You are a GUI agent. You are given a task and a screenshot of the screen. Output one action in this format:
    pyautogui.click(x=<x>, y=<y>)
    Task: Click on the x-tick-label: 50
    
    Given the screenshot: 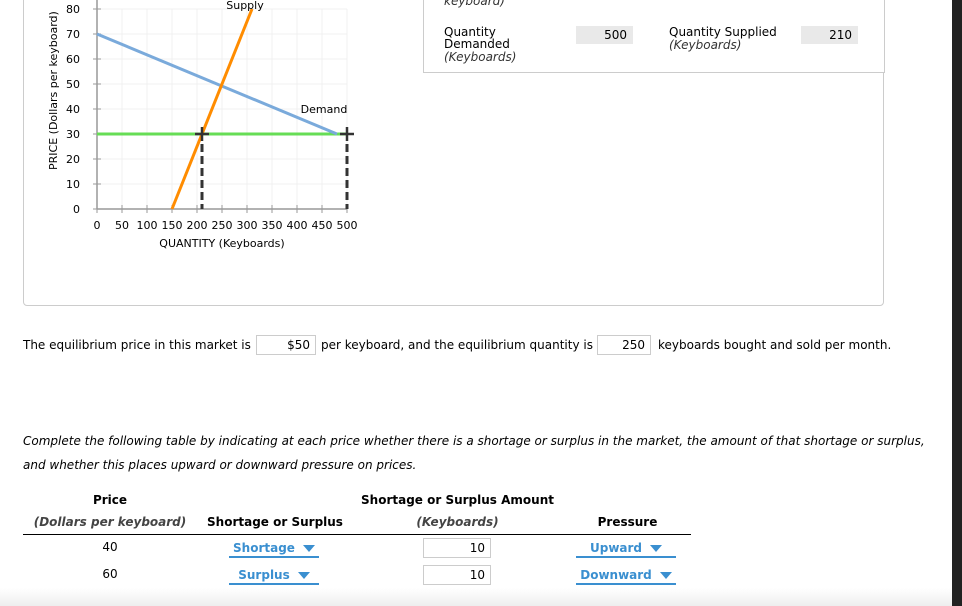 What is the action you would take?
    pyautogui.click(x=122, y=225)
    